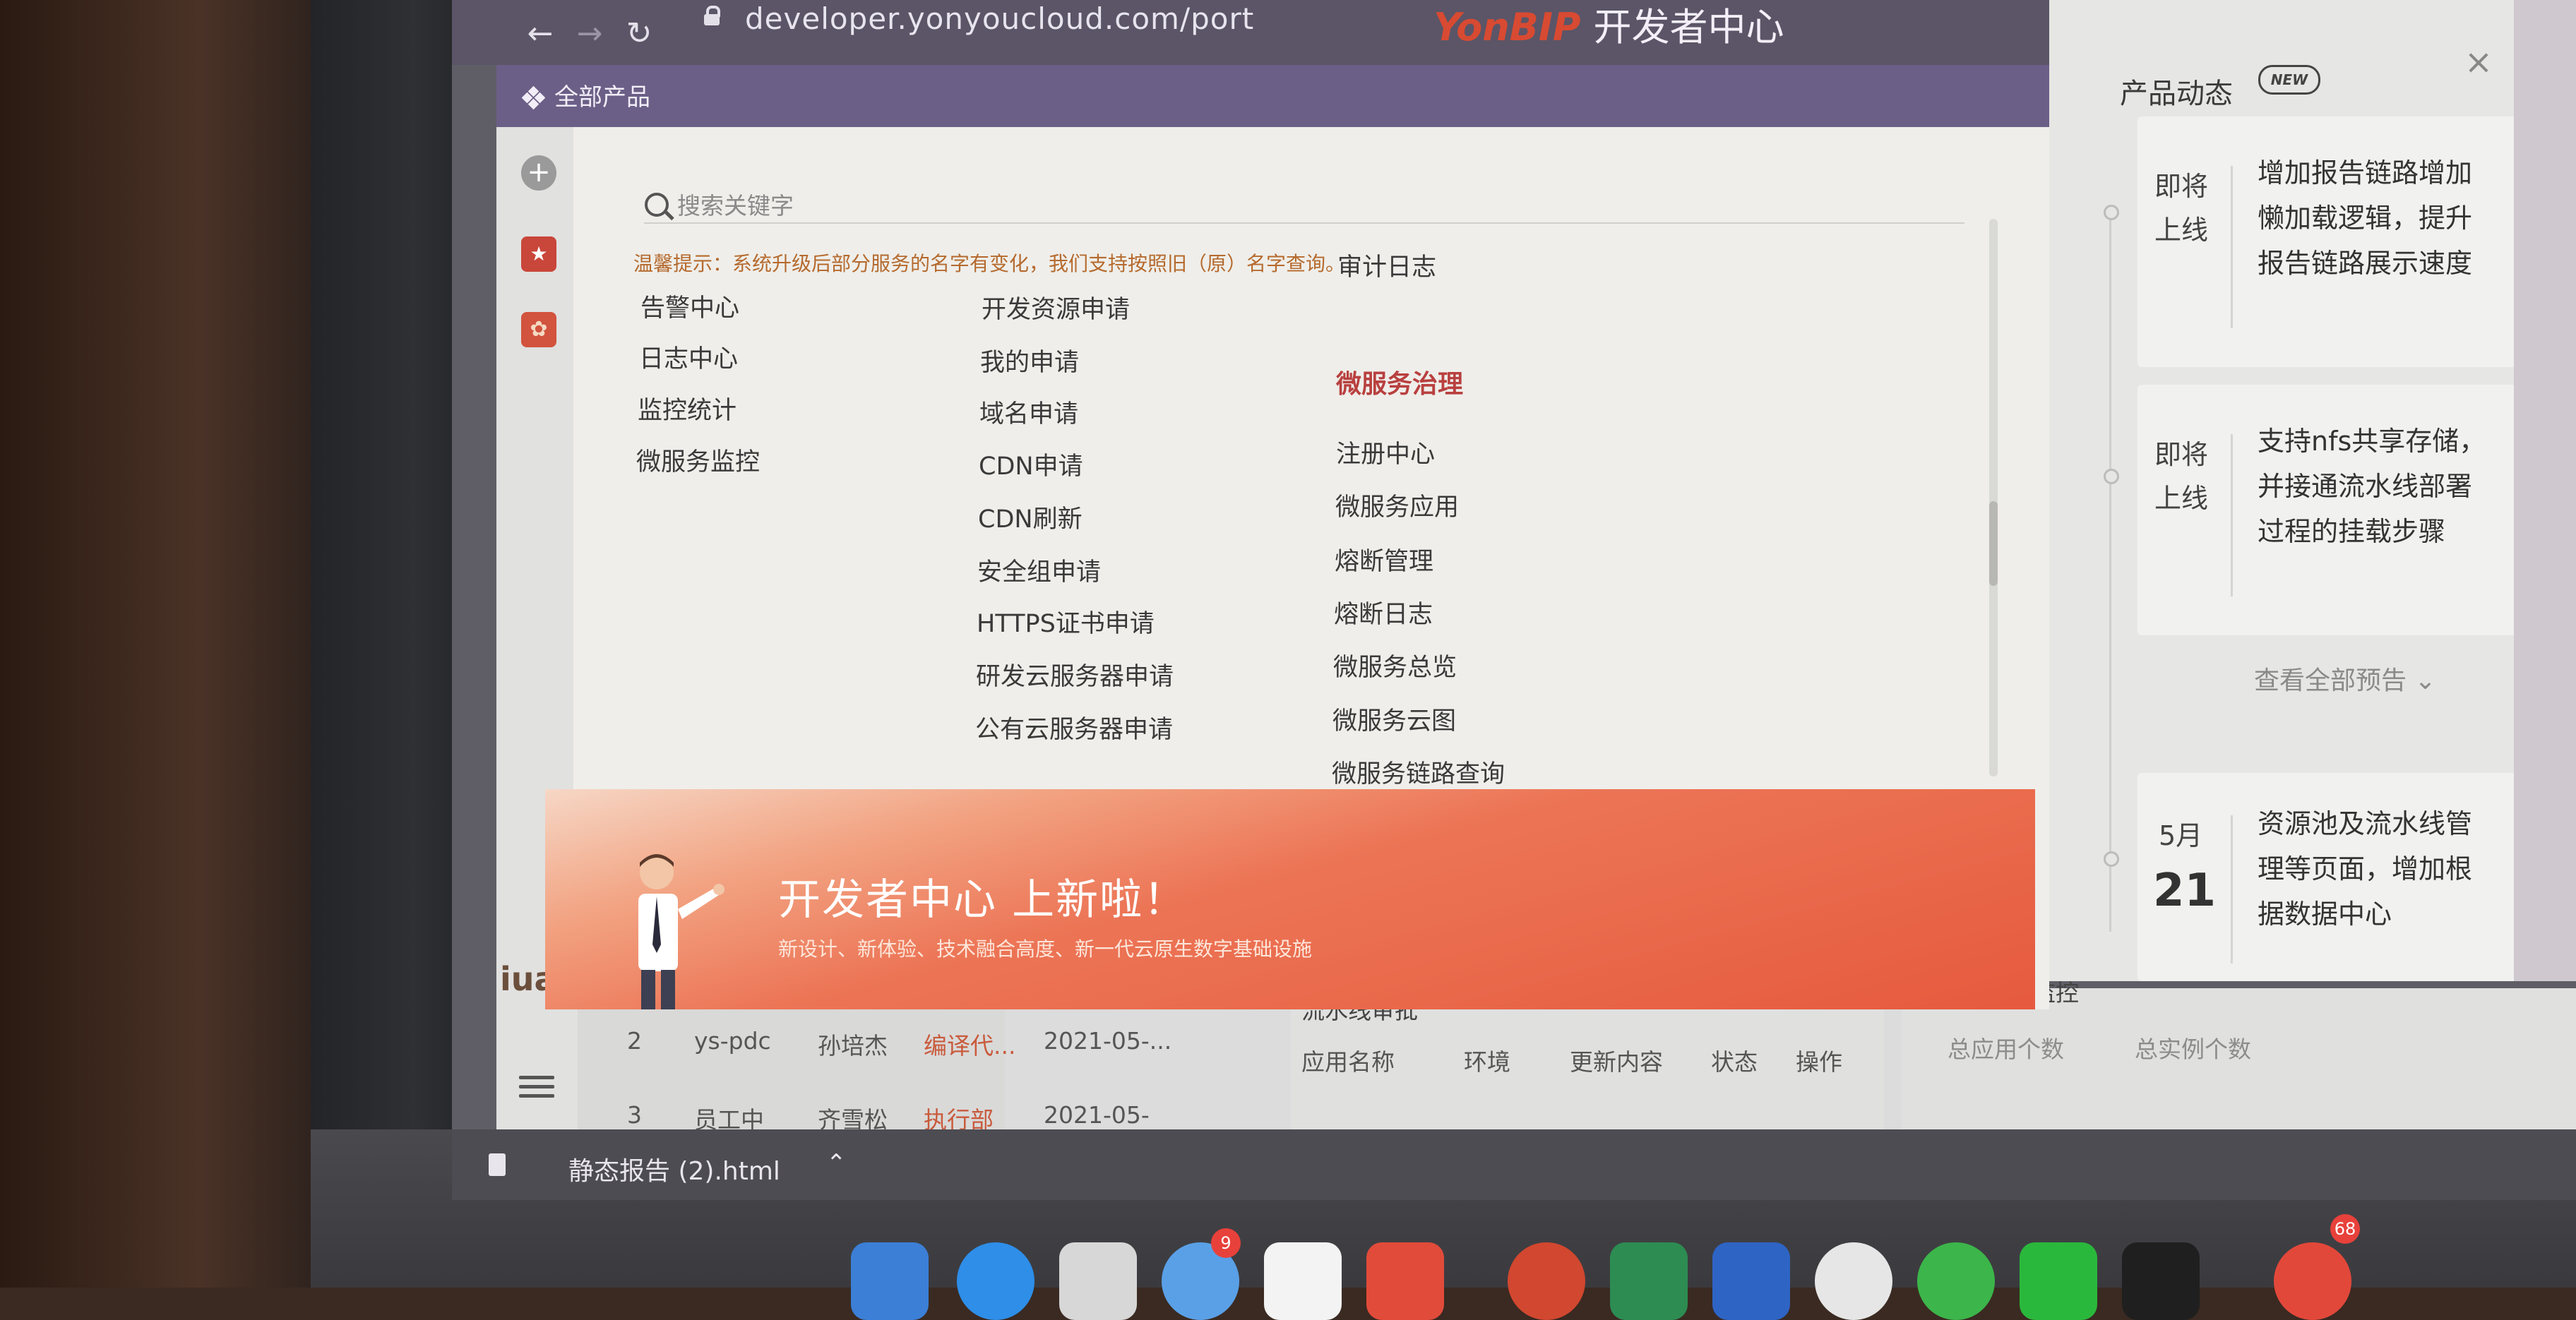 This screenshot has width=2576, height=1320. I want to click on calendar-icon, so click(1303, 1281).